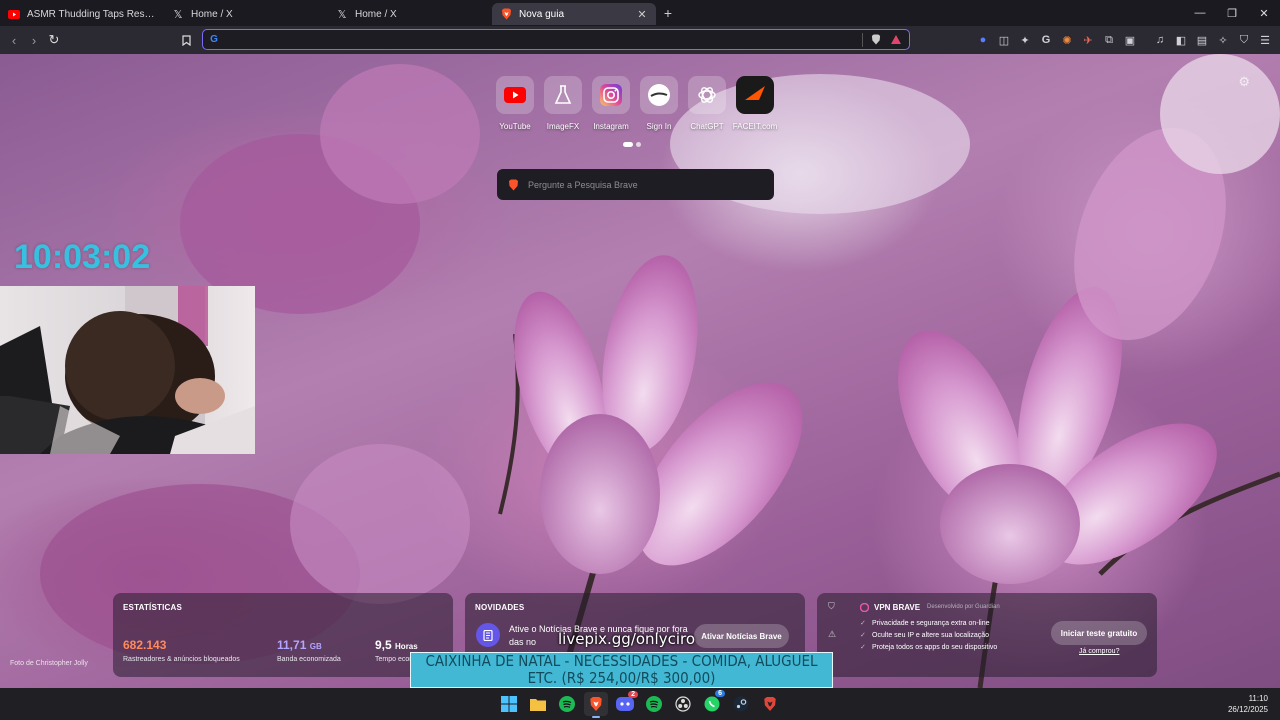 The height and width of the screenshot is (720, 1280). What do you see at coordinates (625, 703) in the screenshot?
I see `discord-icon: 2` at bounding box center [625, 703].